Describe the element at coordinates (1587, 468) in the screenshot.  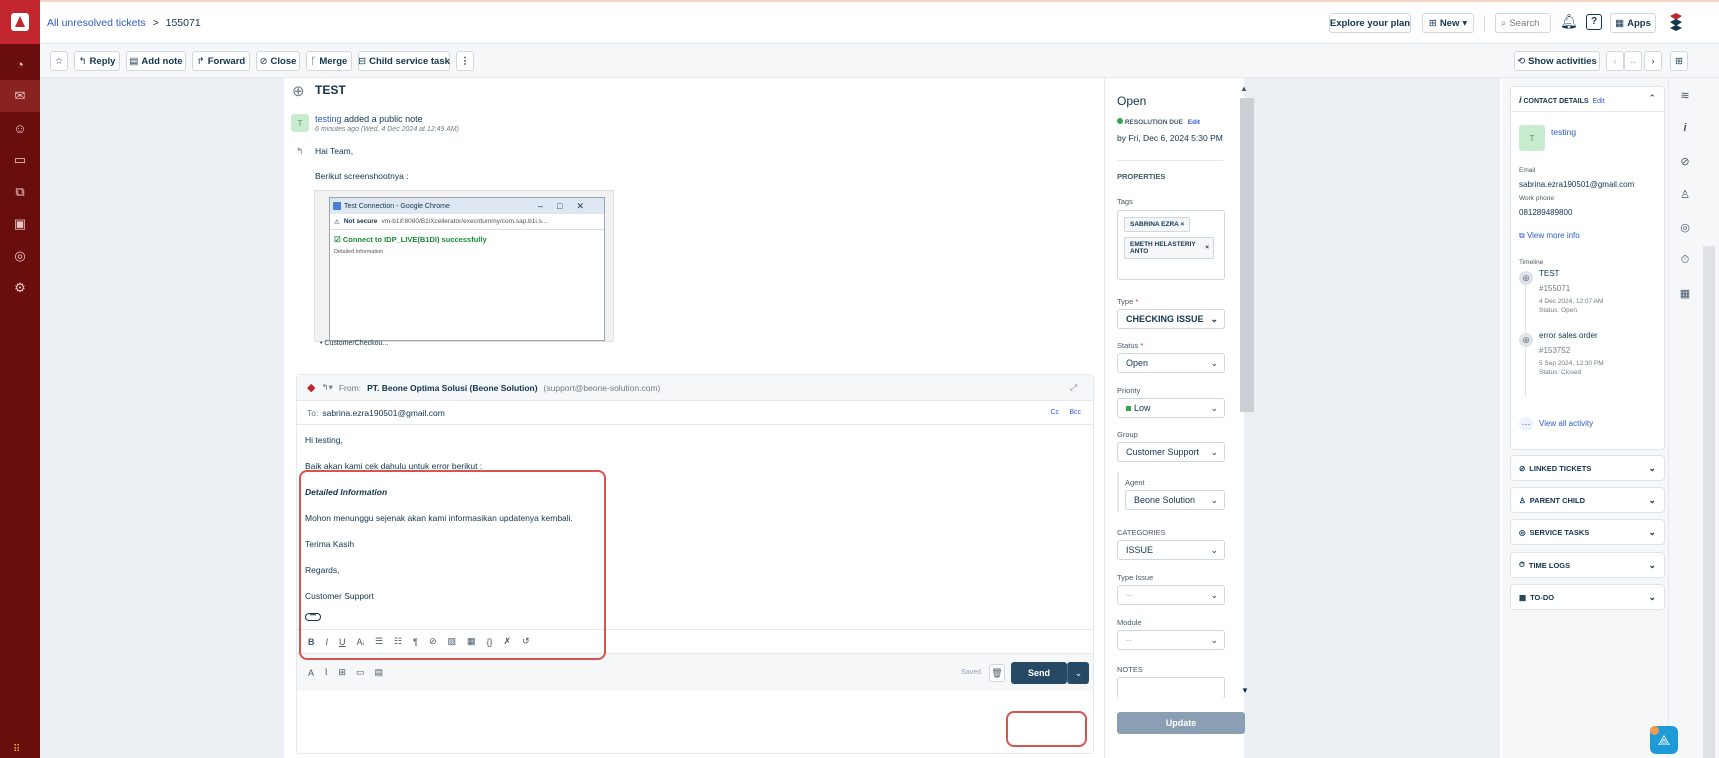
I see `accordion-linked-tickets: ⊘ LINKED TICKETS ⌄` at that location.